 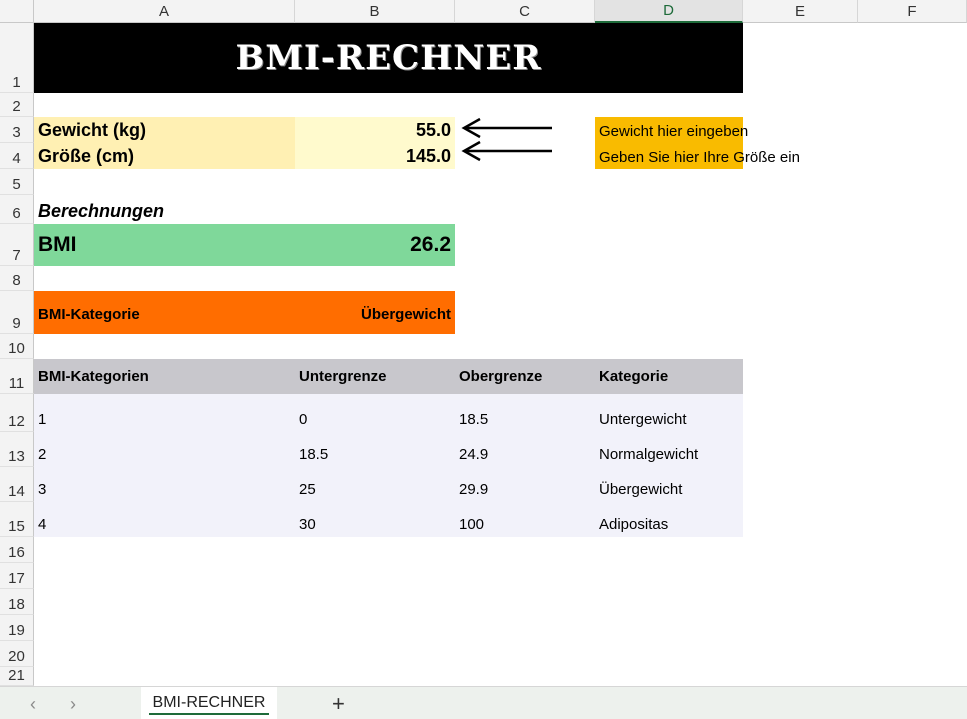 What do you see at coordinates (209, 714) in the screenshot?
I see `active-tab-indicator` at bounding box center [209, 714].